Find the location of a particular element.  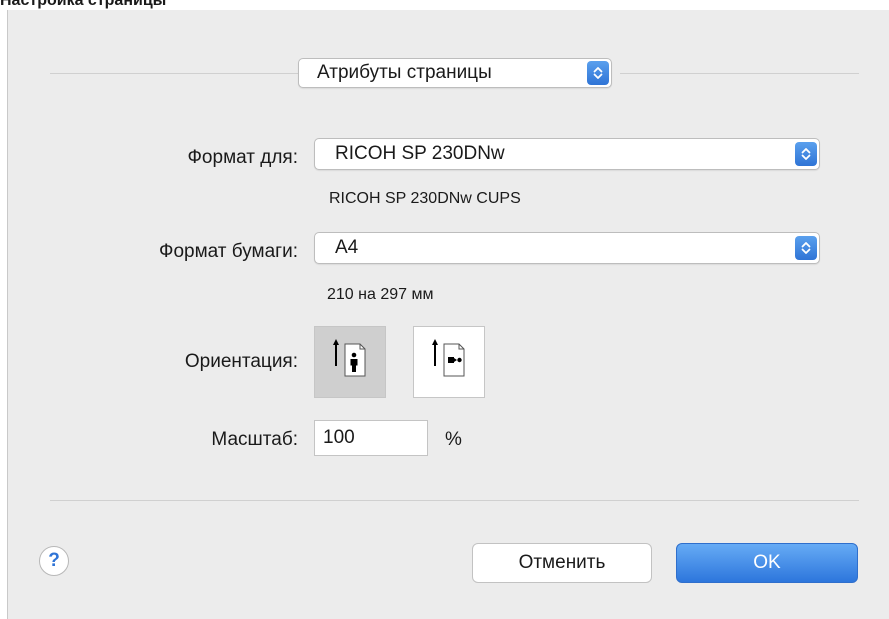

top-separator-left is located at coordinates (174, 73).